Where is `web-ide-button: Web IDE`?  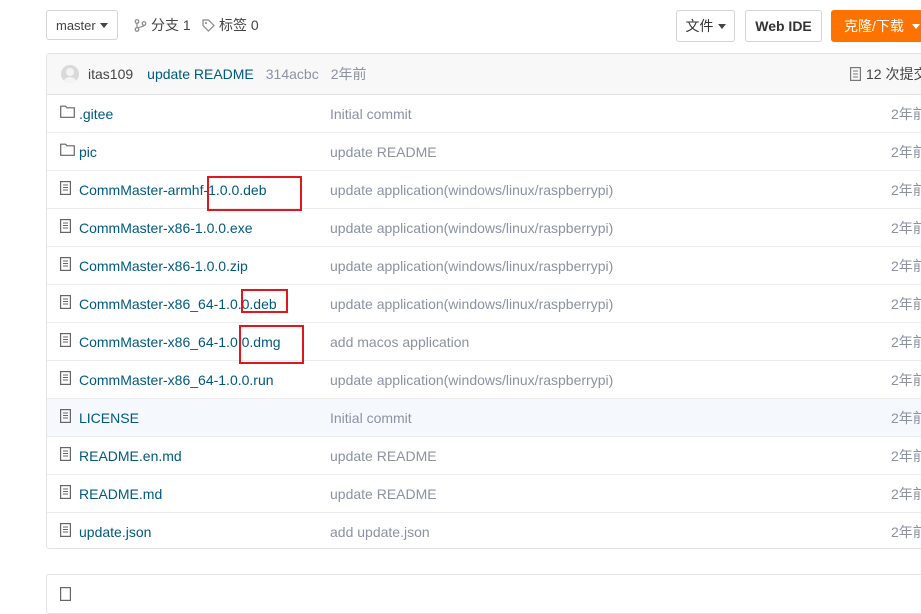 web-ide-button: Web IDE is located at coordinates (783, 26).